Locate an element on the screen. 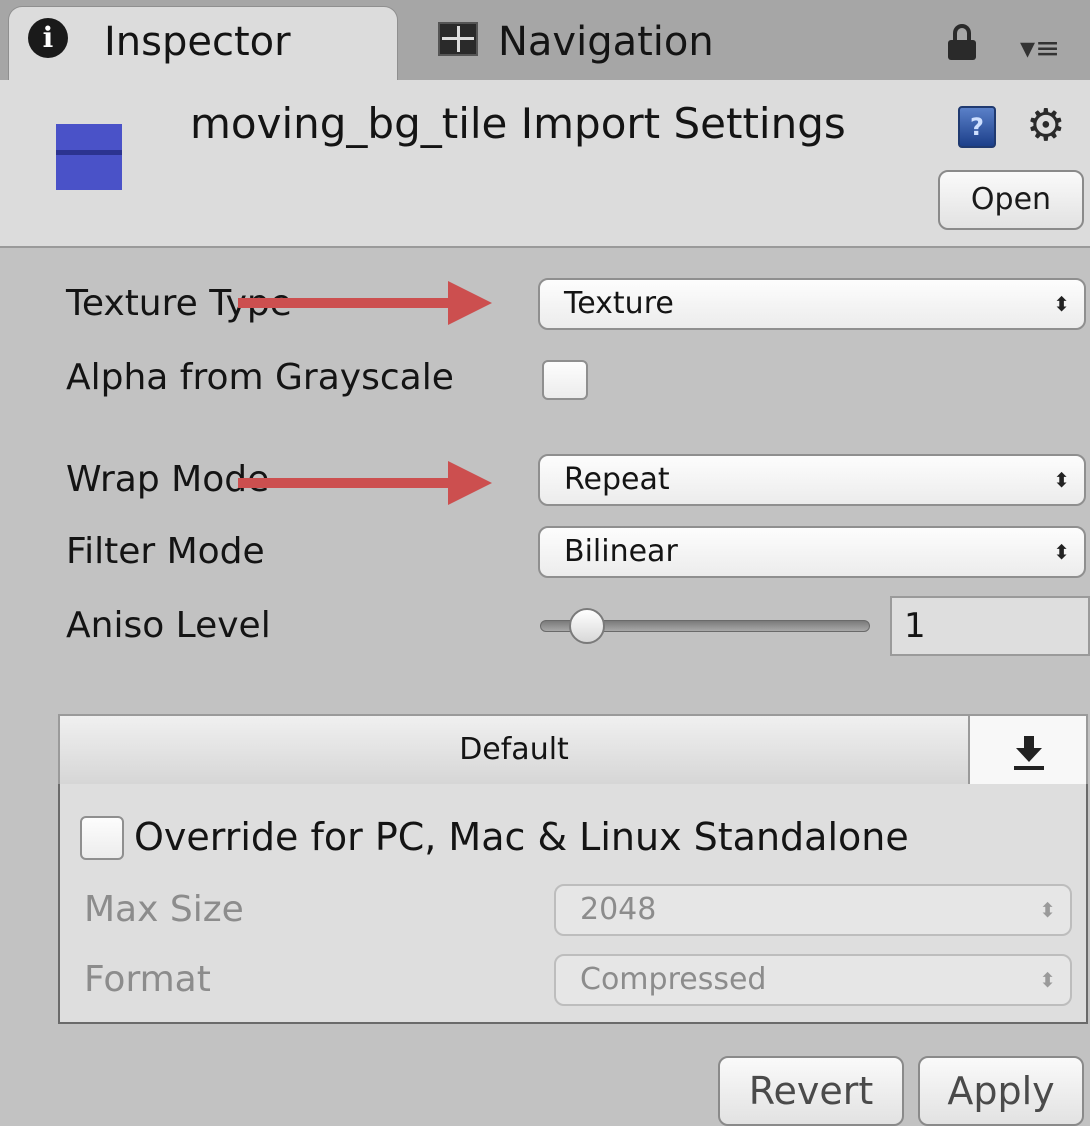 Image resolution: width=1090 pixels, height=1126 pixels. override-checkbox is located at coordinates (102, 838).